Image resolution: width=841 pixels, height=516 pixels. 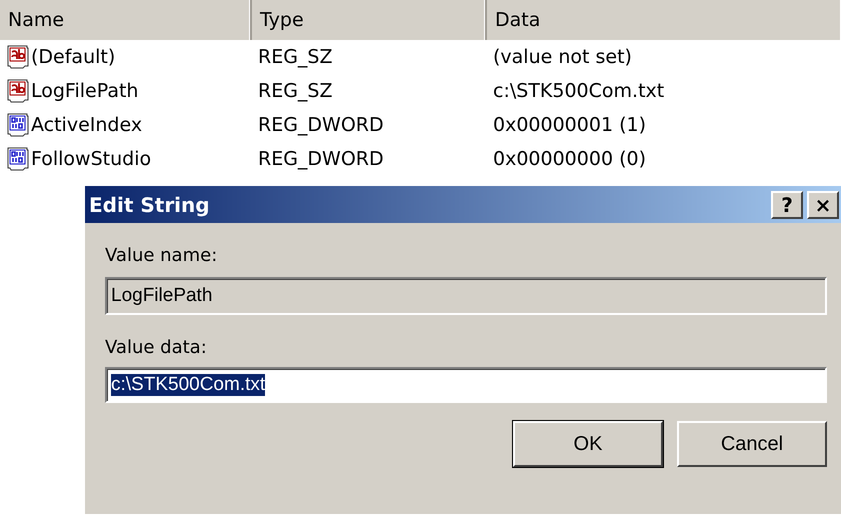 What do you see at coordinates (161, 256) in the screenshot?
I see `field-label: Value name:` at bounding box center [161, 256].